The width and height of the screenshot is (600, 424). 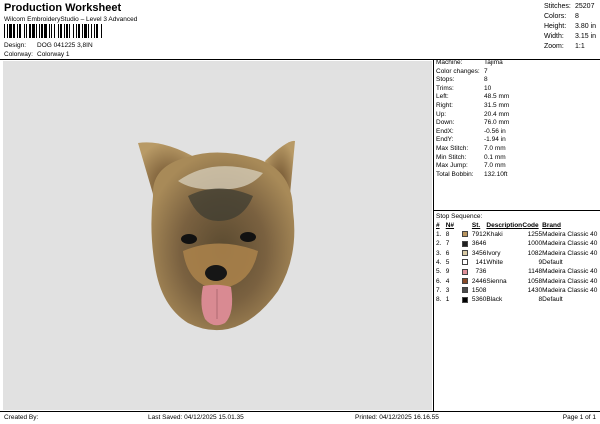 What do you see at coordinates (471, 166) in the screenshot?
I see `spec-max-jump: Max Jump: 7.0 mm` at bounding box center [471, 166].